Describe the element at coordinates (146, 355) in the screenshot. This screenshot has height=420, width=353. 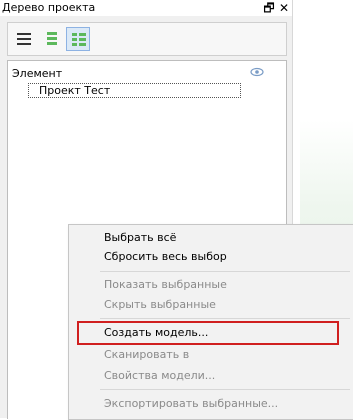
I see `menu-item-scan-to: Сканировать в` at that location.